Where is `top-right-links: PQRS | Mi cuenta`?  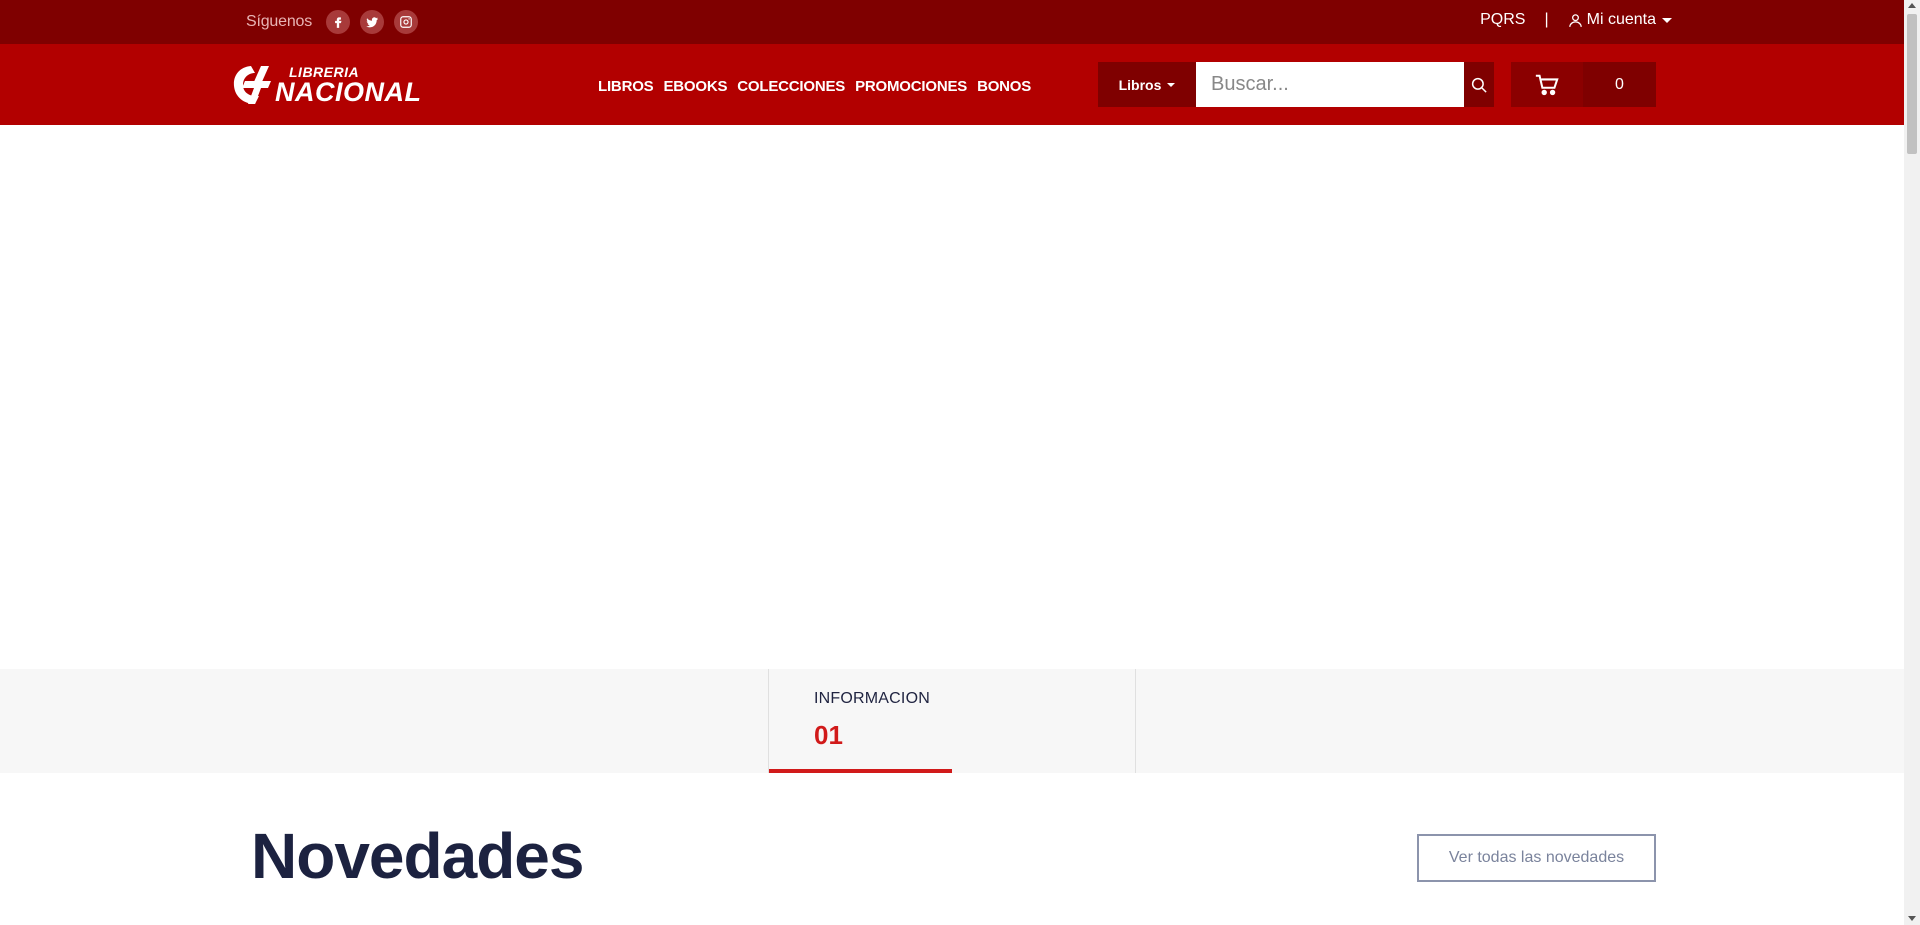 top-right-links: PQRS | Mi cuenta is located at coordinates (1576, 20).